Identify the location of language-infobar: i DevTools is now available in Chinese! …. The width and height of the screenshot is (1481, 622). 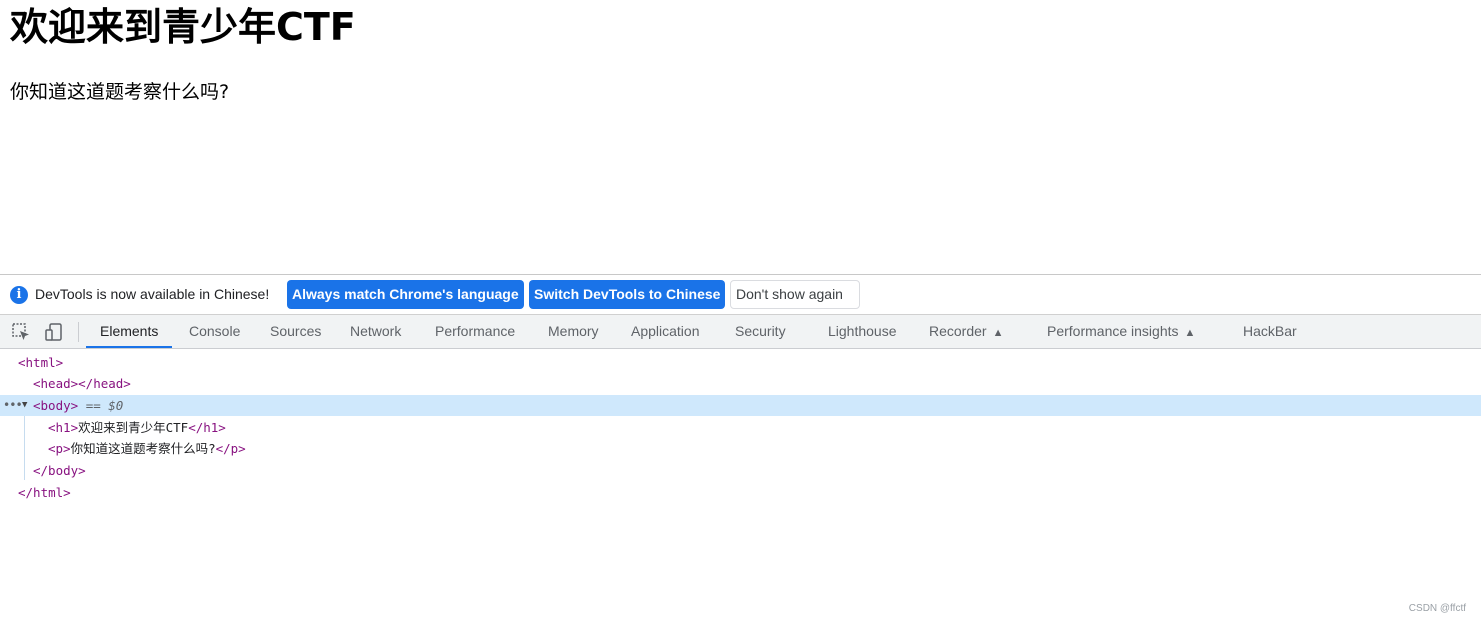
(740, 295).